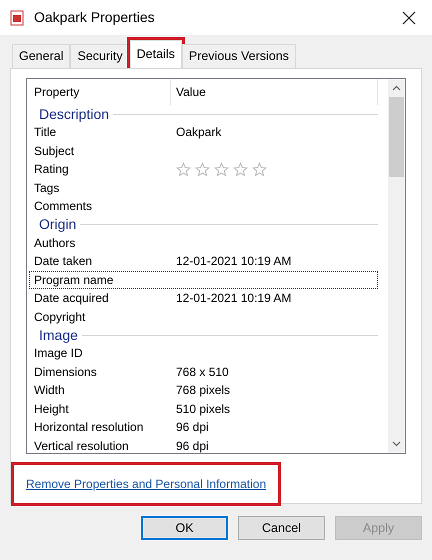 The width and height of the screenshot is (432, 560). Describe the element at coordinates (100, 92) in the screenshot. I see `column-header: Property` at that location.